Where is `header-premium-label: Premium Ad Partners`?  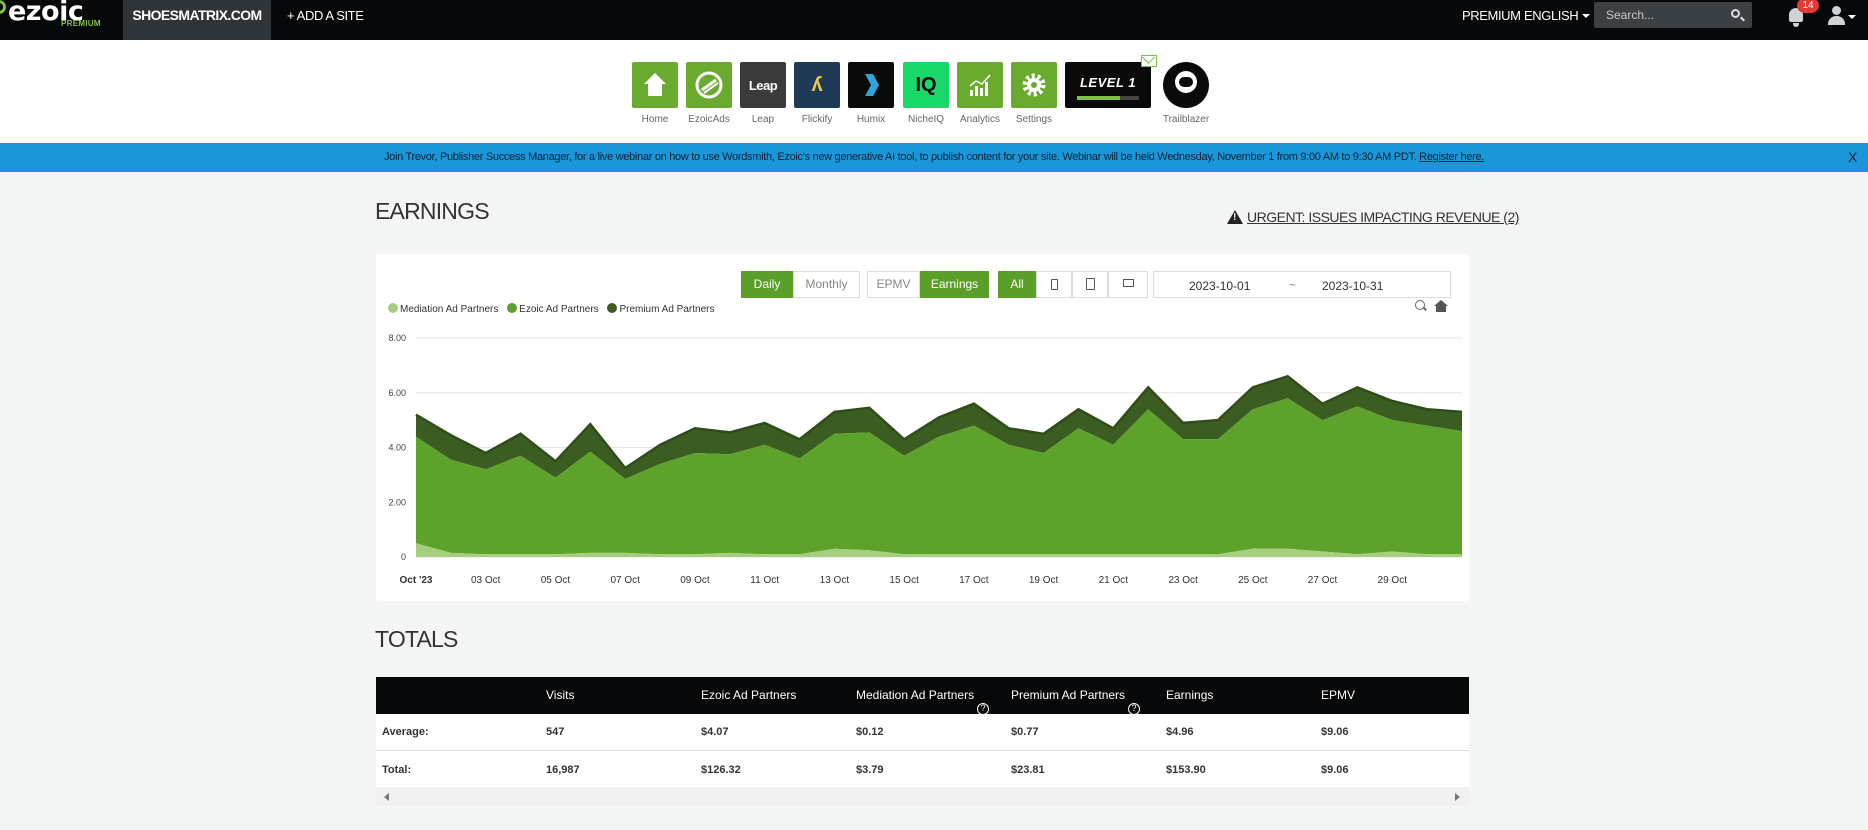
header-premium-label: Premium Ad Partners is located at coordinates (1068, 695).